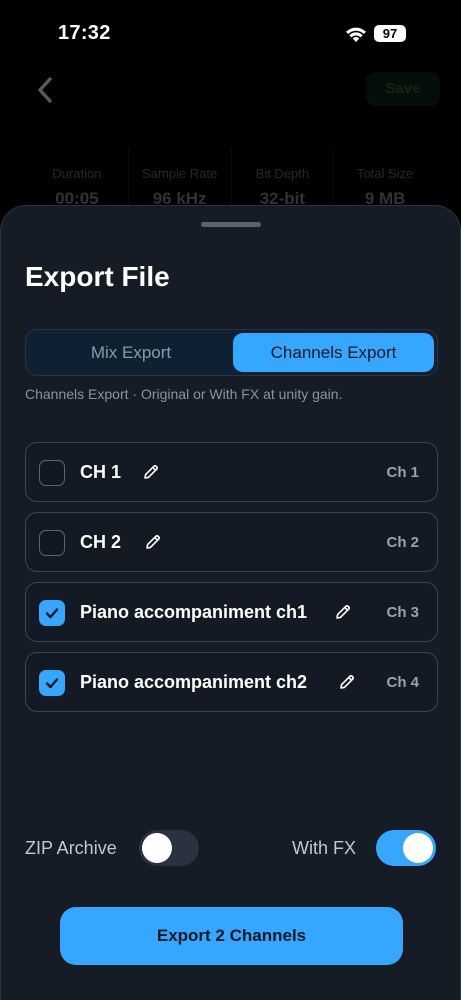 The height and width of the screenshot is (1000, 461). Describe the element at coordinates (71, 848) in the screenshot. I see `zip-archive-label: ZIP Archive` at that location.